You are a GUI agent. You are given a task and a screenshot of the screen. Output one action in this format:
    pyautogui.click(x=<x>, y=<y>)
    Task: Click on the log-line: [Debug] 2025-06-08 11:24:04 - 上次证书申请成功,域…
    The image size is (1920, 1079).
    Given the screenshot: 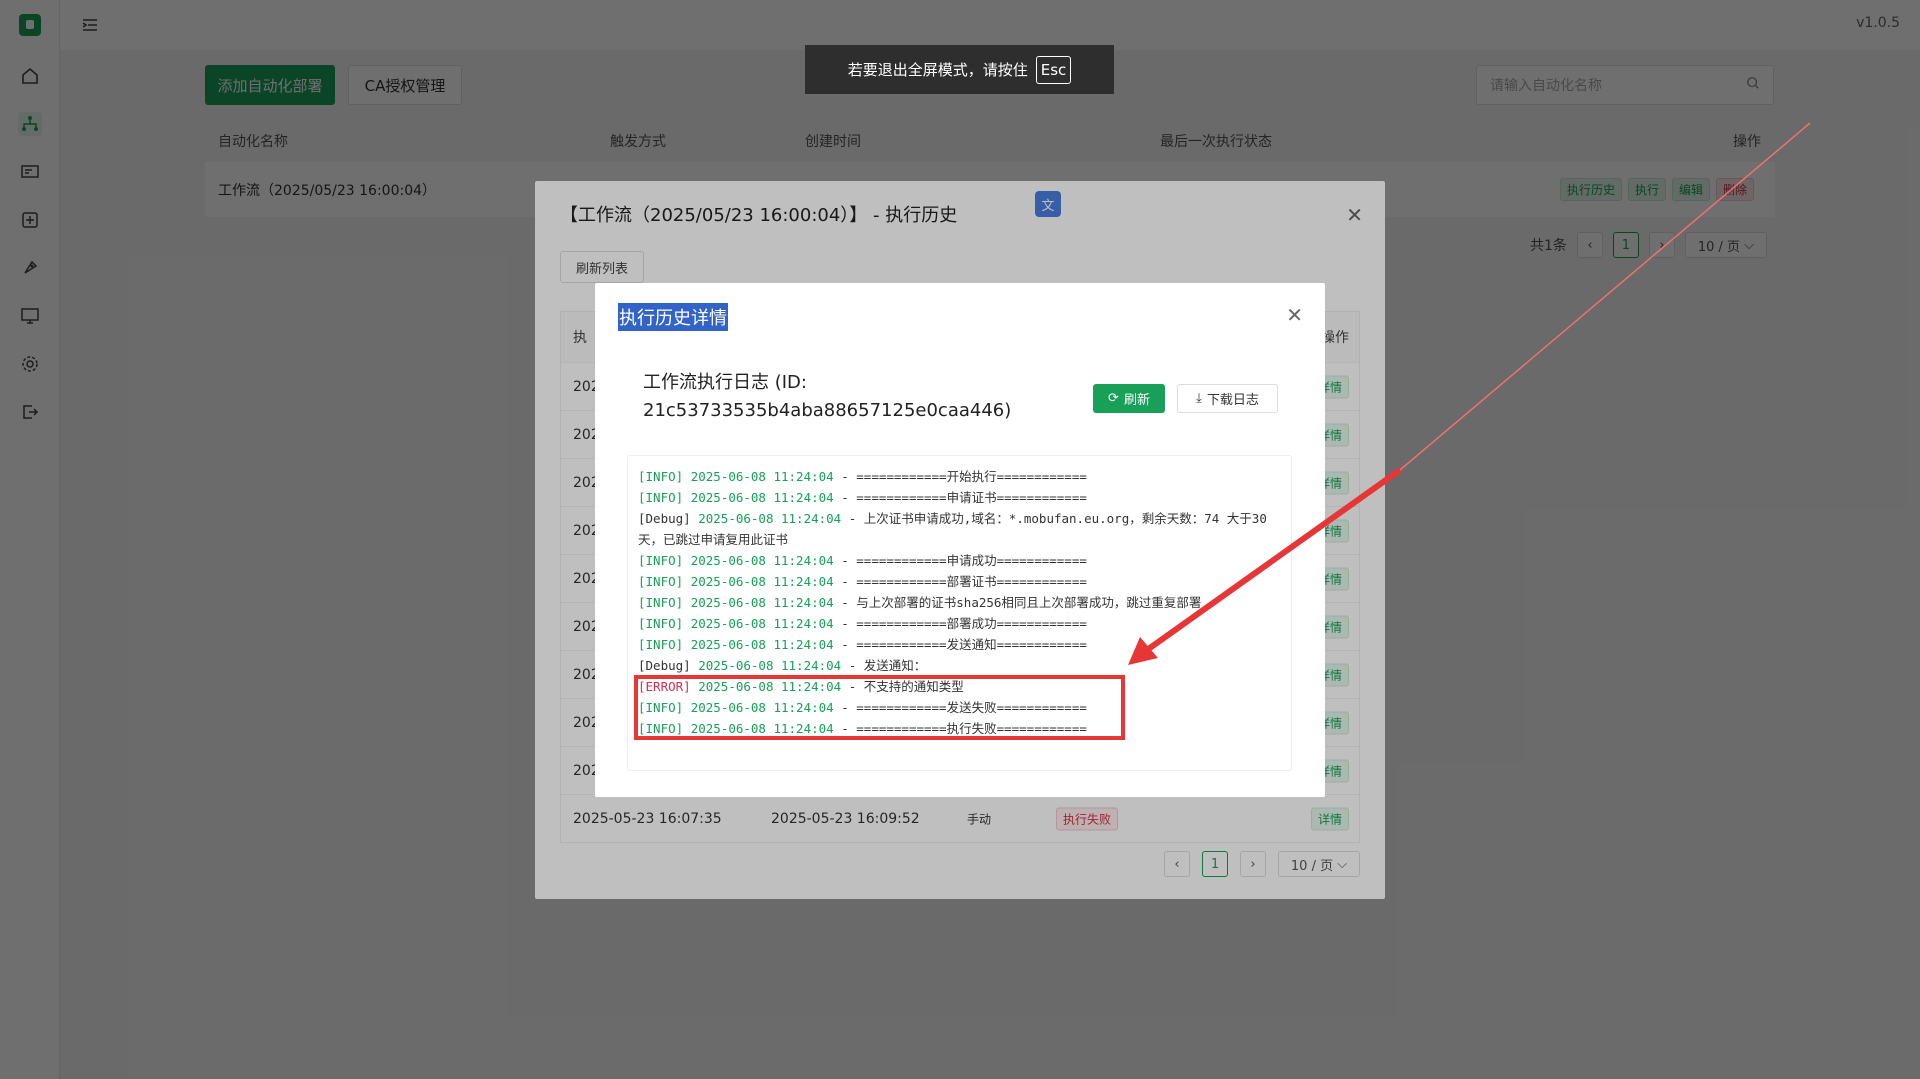 What is the action you would take?
    pyautogui.click(x=959, y=529)
    